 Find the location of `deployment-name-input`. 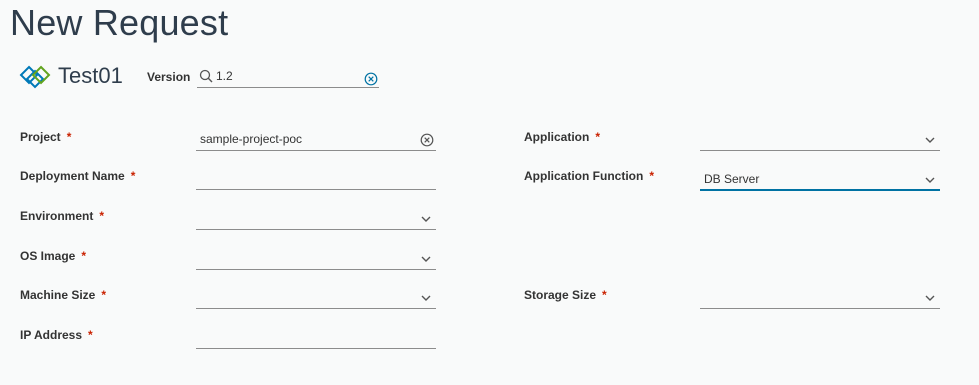

deployment-name-input is located at coordinates (300, 178).